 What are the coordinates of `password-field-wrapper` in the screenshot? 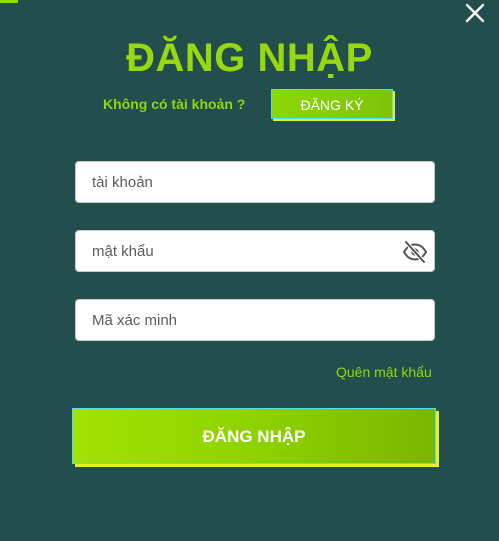 It's located at (255, 251).